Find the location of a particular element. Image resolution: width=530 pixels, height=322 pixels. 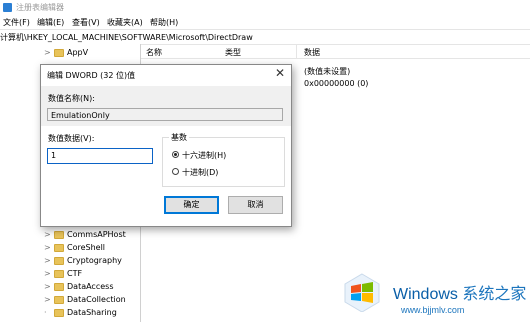

menu-favorites: 收藏夹(A) is located at coordinates (125, 22).